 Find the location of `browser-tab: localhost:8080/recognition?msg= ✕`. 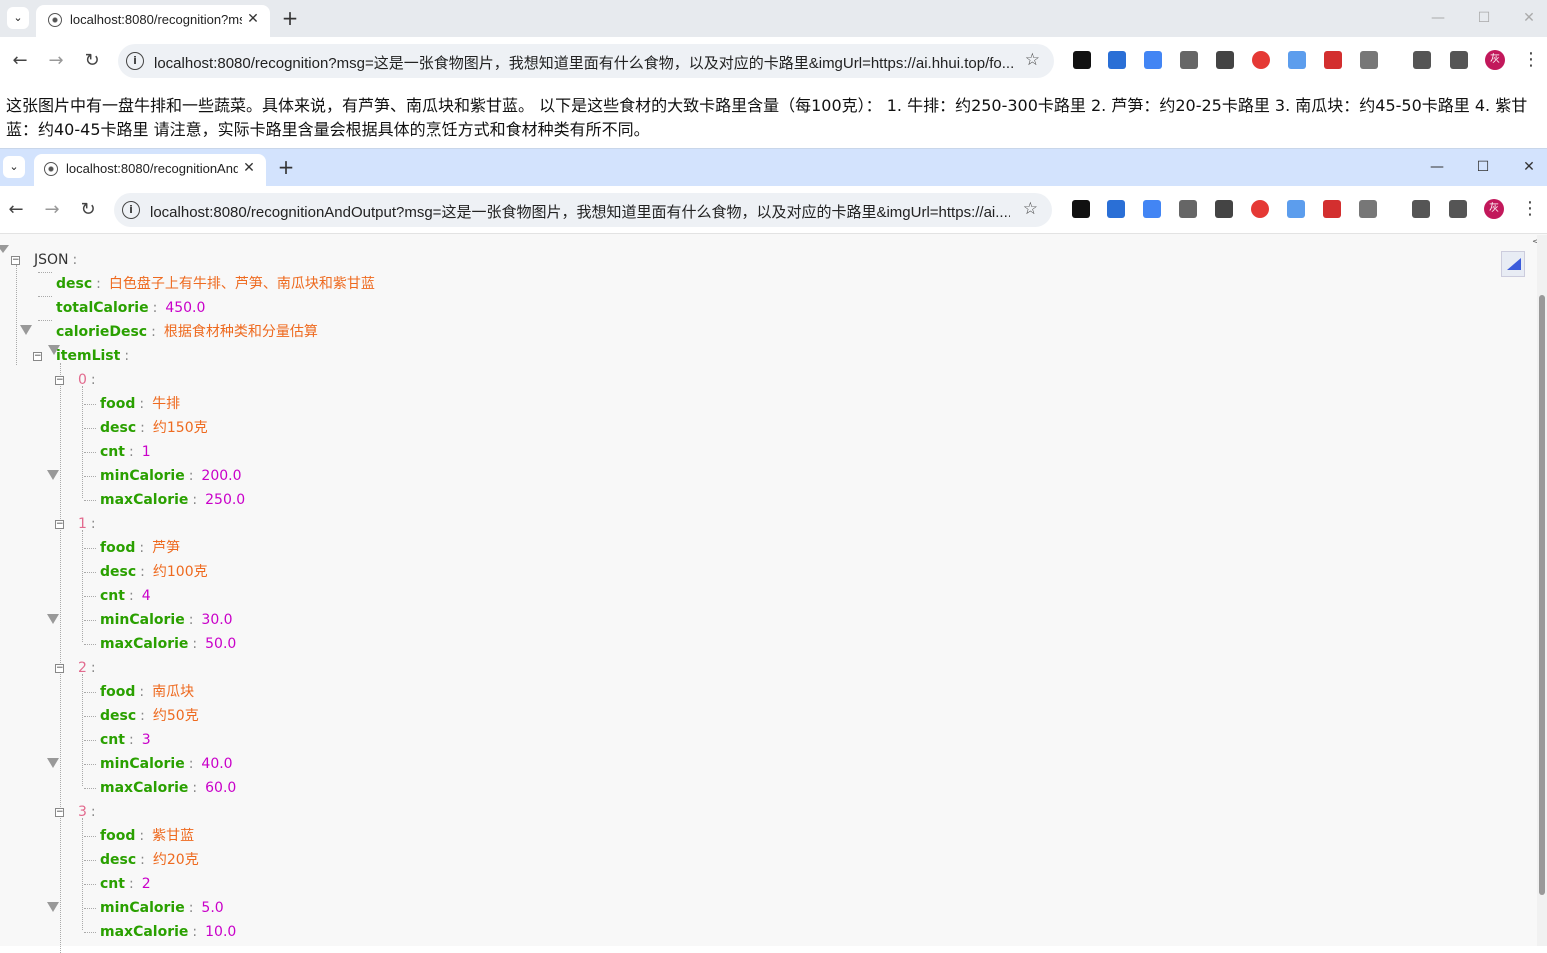

browser-tab: localhost:8080/recognition?msg= ✕ is located at coordinates (153, 21).